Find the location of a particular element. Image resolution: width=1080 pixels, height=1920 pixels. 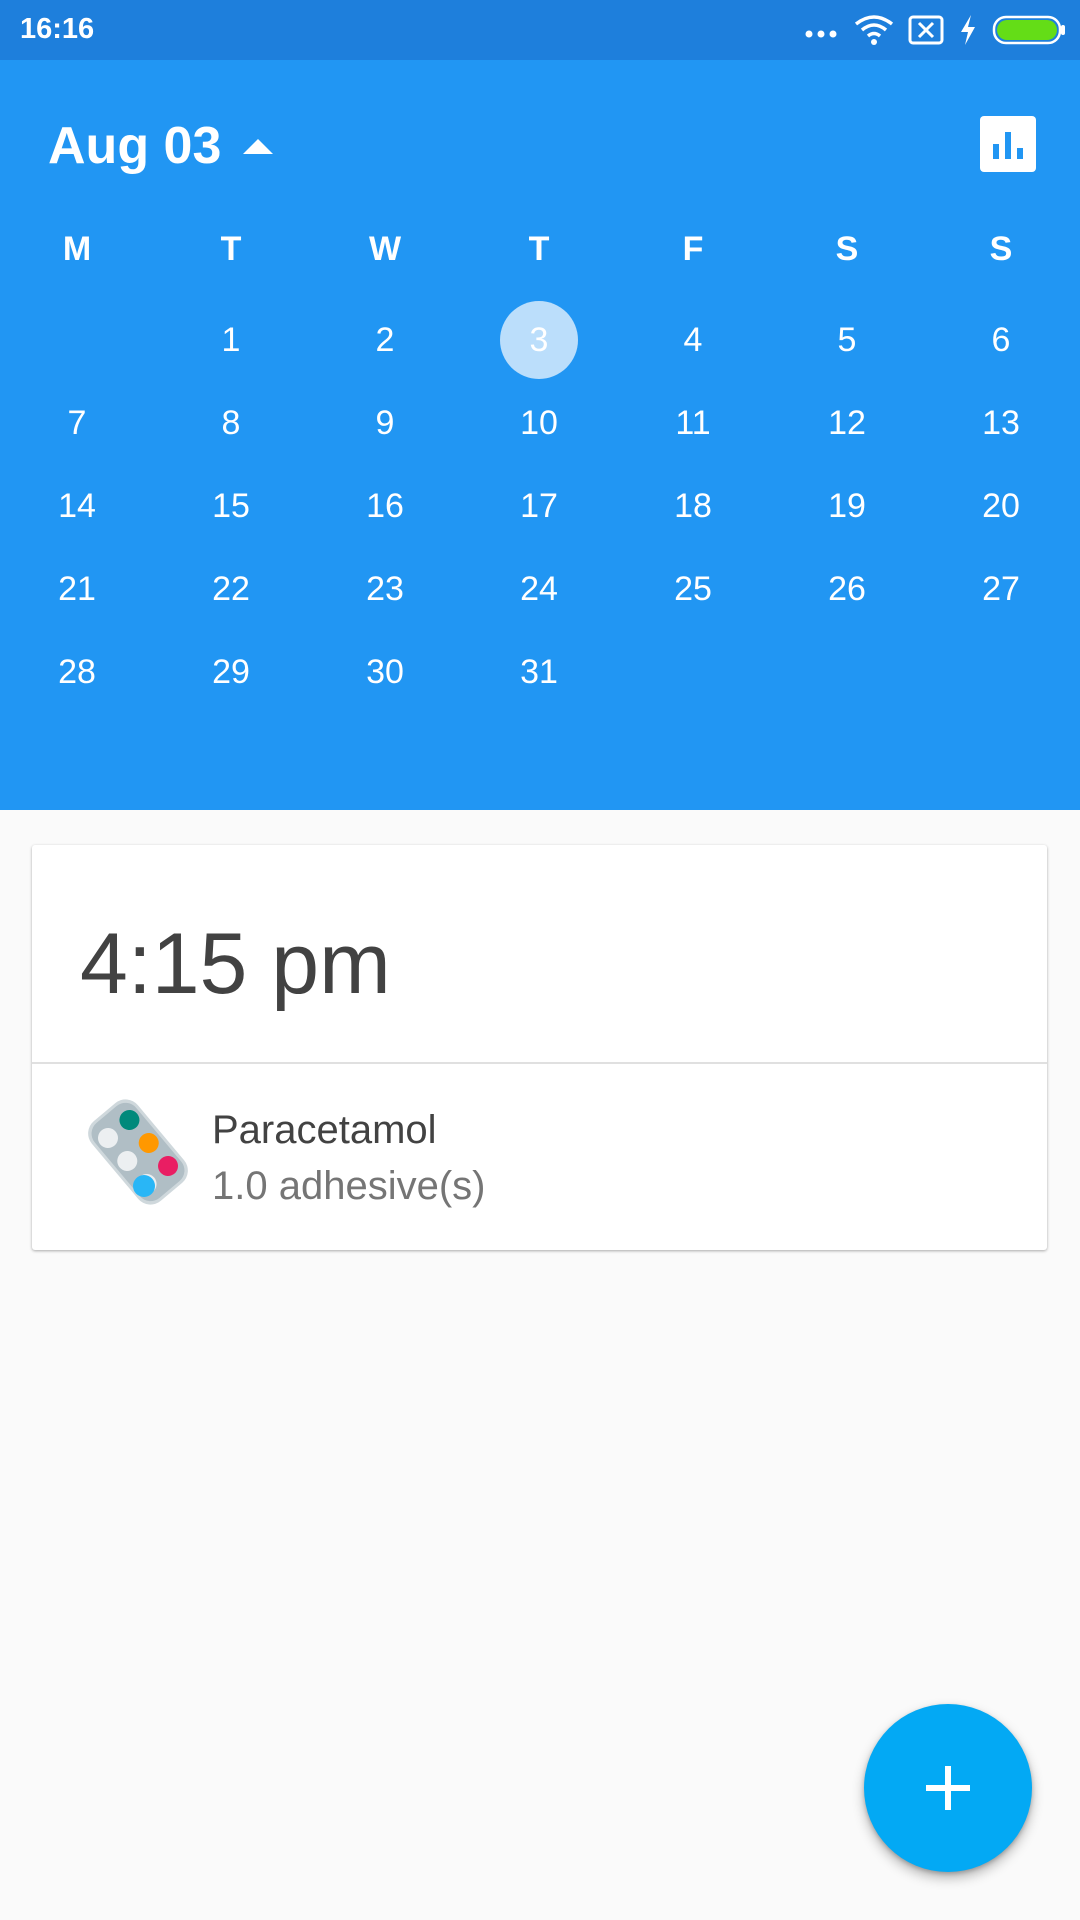

pill-blister-icon is located at coordinates (138, 1152).